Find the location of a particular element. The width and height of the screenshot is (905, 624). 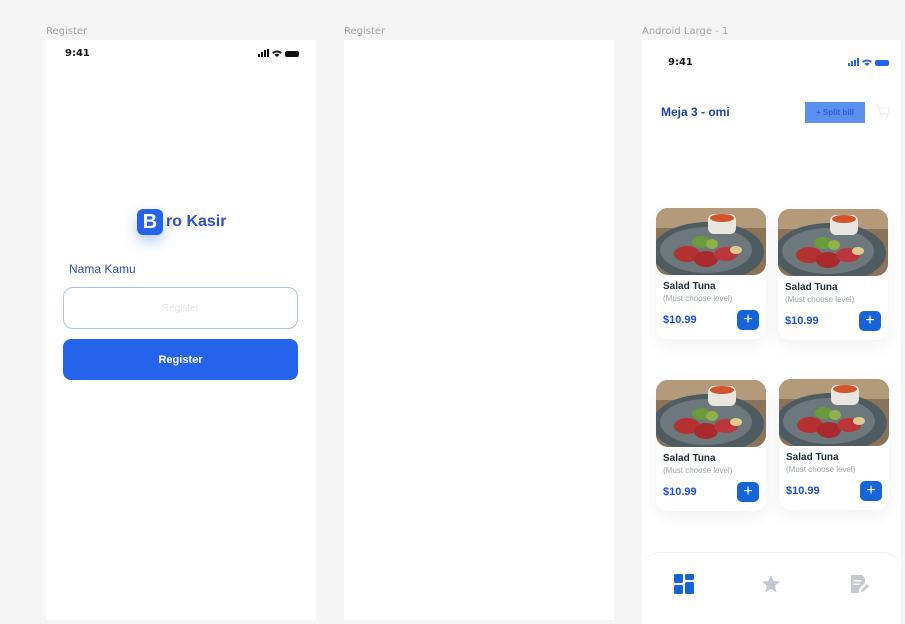

name-input: Register is located at coordinates (180, 308).